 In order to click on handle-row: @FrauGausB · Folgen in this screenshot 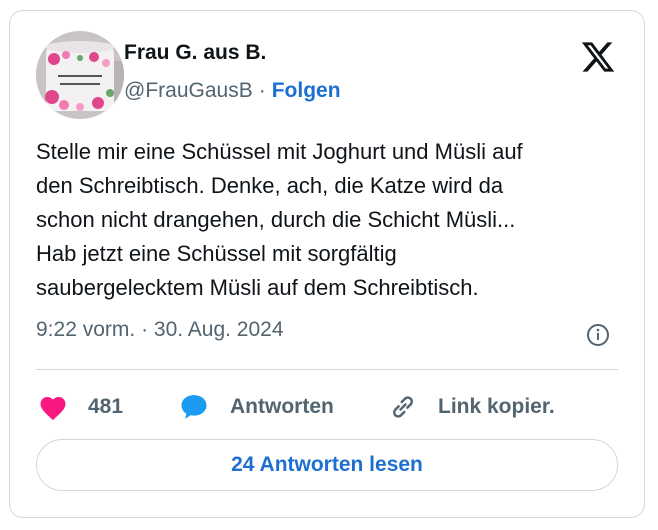, I will do `click(232, 91)`.